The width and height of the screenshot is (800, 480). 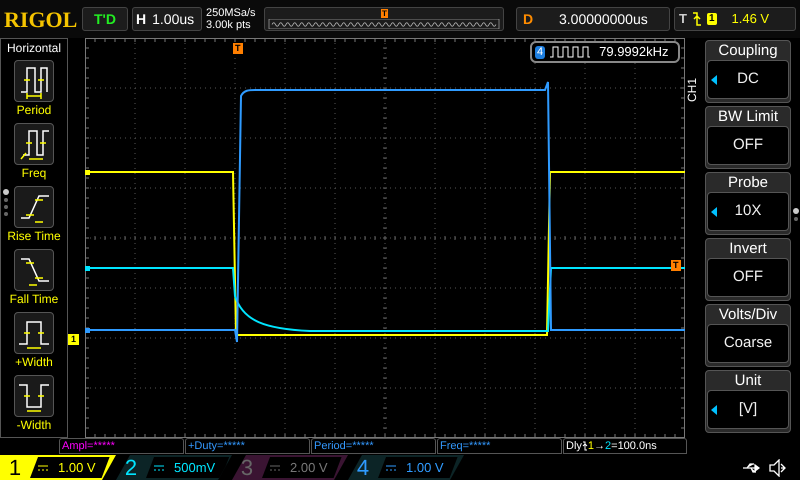 What do you see at coordinates (603, 19) in the screenshot?
I see `delay-value: 3.00000000us` at bounding box center [603, 19].